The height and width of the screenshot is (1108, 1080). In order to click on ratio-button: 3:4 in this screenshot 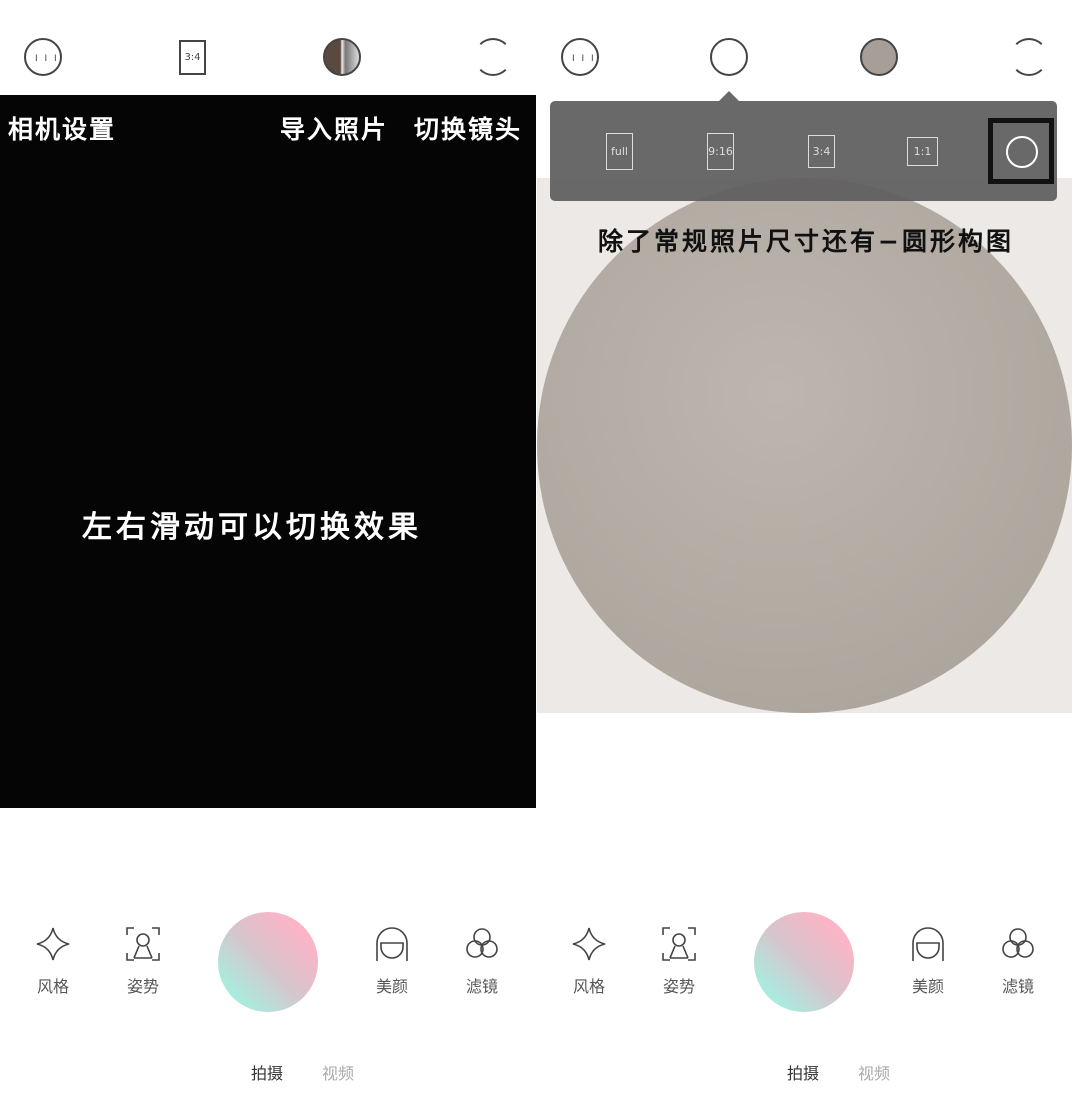, I will do `click(192, 57)`.